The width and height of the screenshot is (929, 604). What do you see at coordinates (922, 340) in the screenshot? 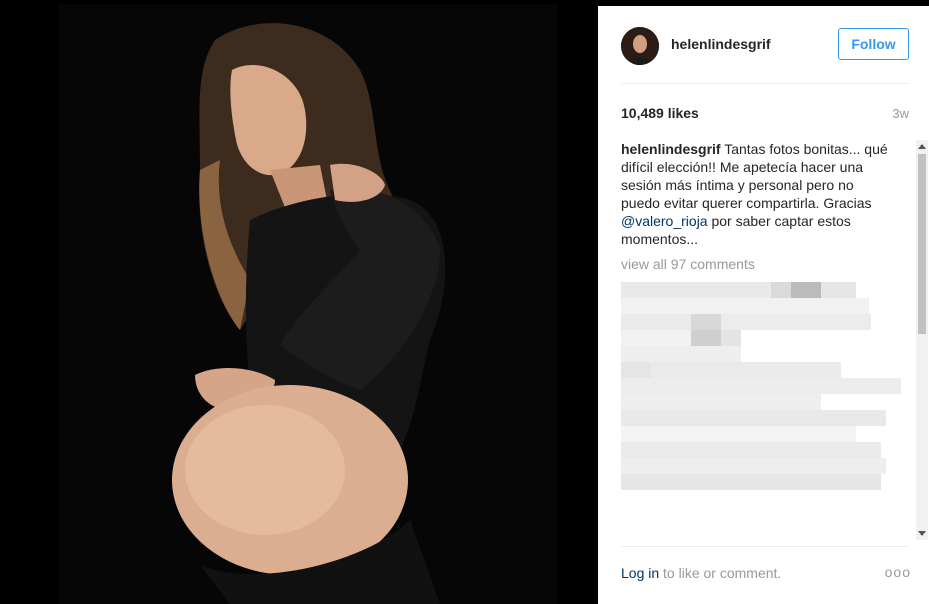
I see `comments-scrollbar` at bounding box center [922, 340].